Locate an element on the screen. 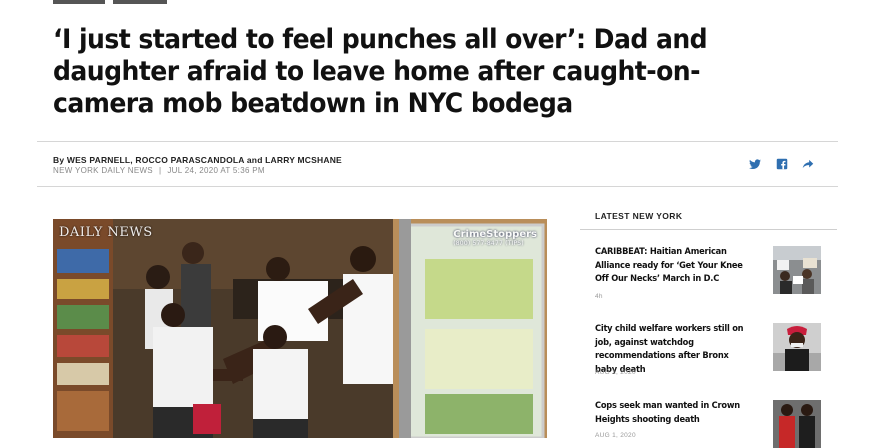 The image size is (887, 448). protester-photo-thumbnail is located at coordinates (797, 347).